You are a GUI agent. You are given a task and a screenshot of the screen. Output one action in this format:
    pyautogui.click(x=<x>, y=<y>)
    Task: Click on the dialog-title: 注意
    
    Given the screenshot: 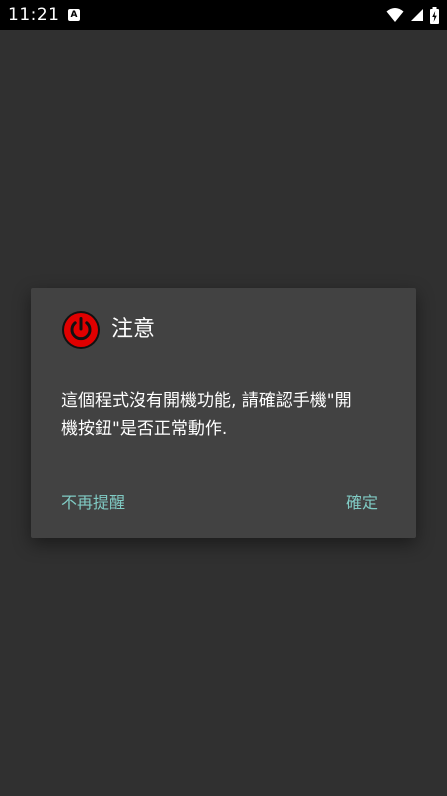 What is the action you would take?
    pyautogui.click(x=133, y=329)
    